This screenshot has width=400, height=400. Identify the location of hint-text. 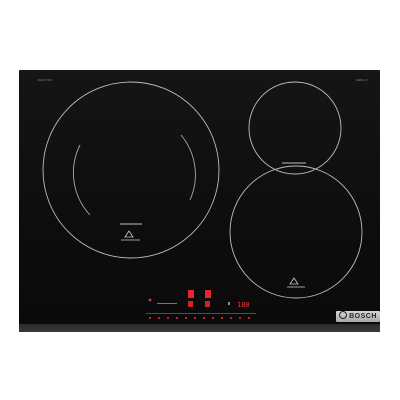
(167, 303).